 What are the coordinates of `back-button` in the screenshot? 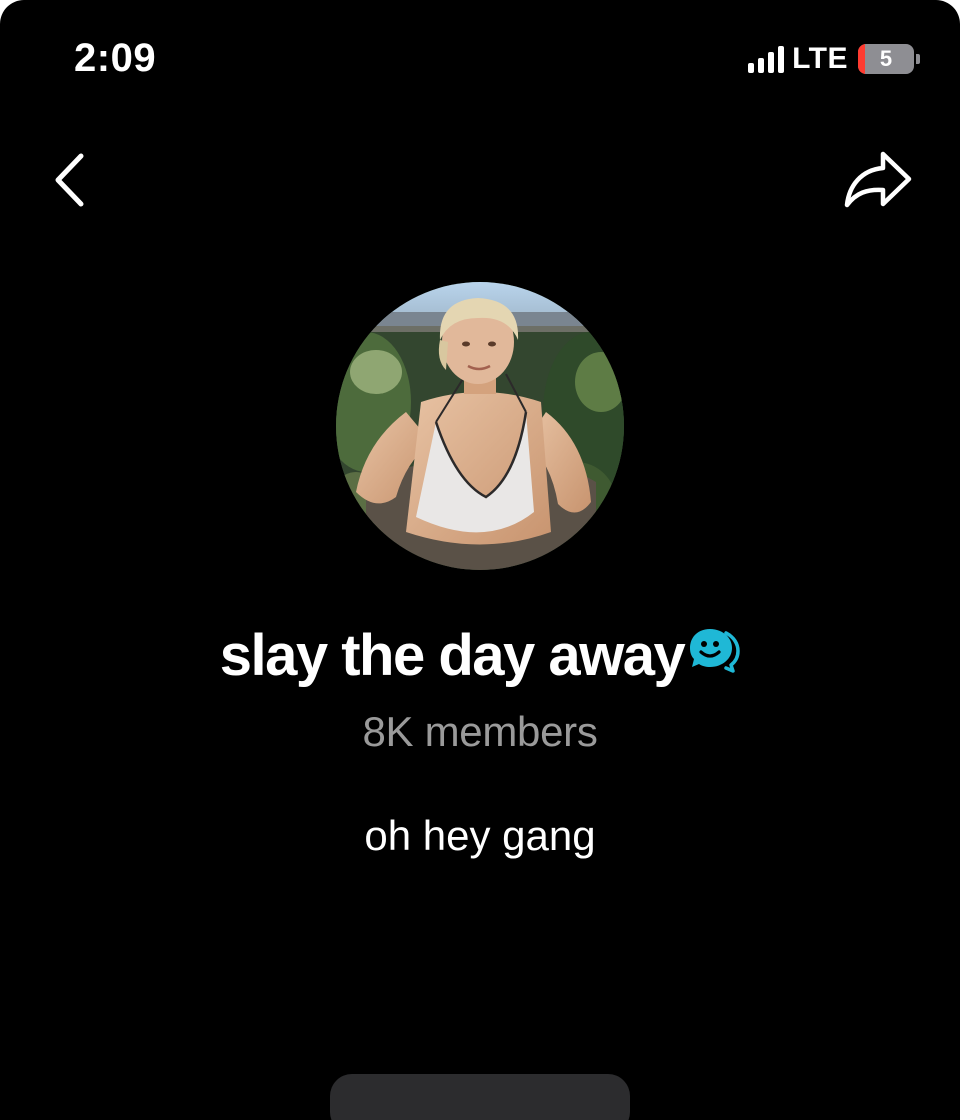 It's located at (69, 180).